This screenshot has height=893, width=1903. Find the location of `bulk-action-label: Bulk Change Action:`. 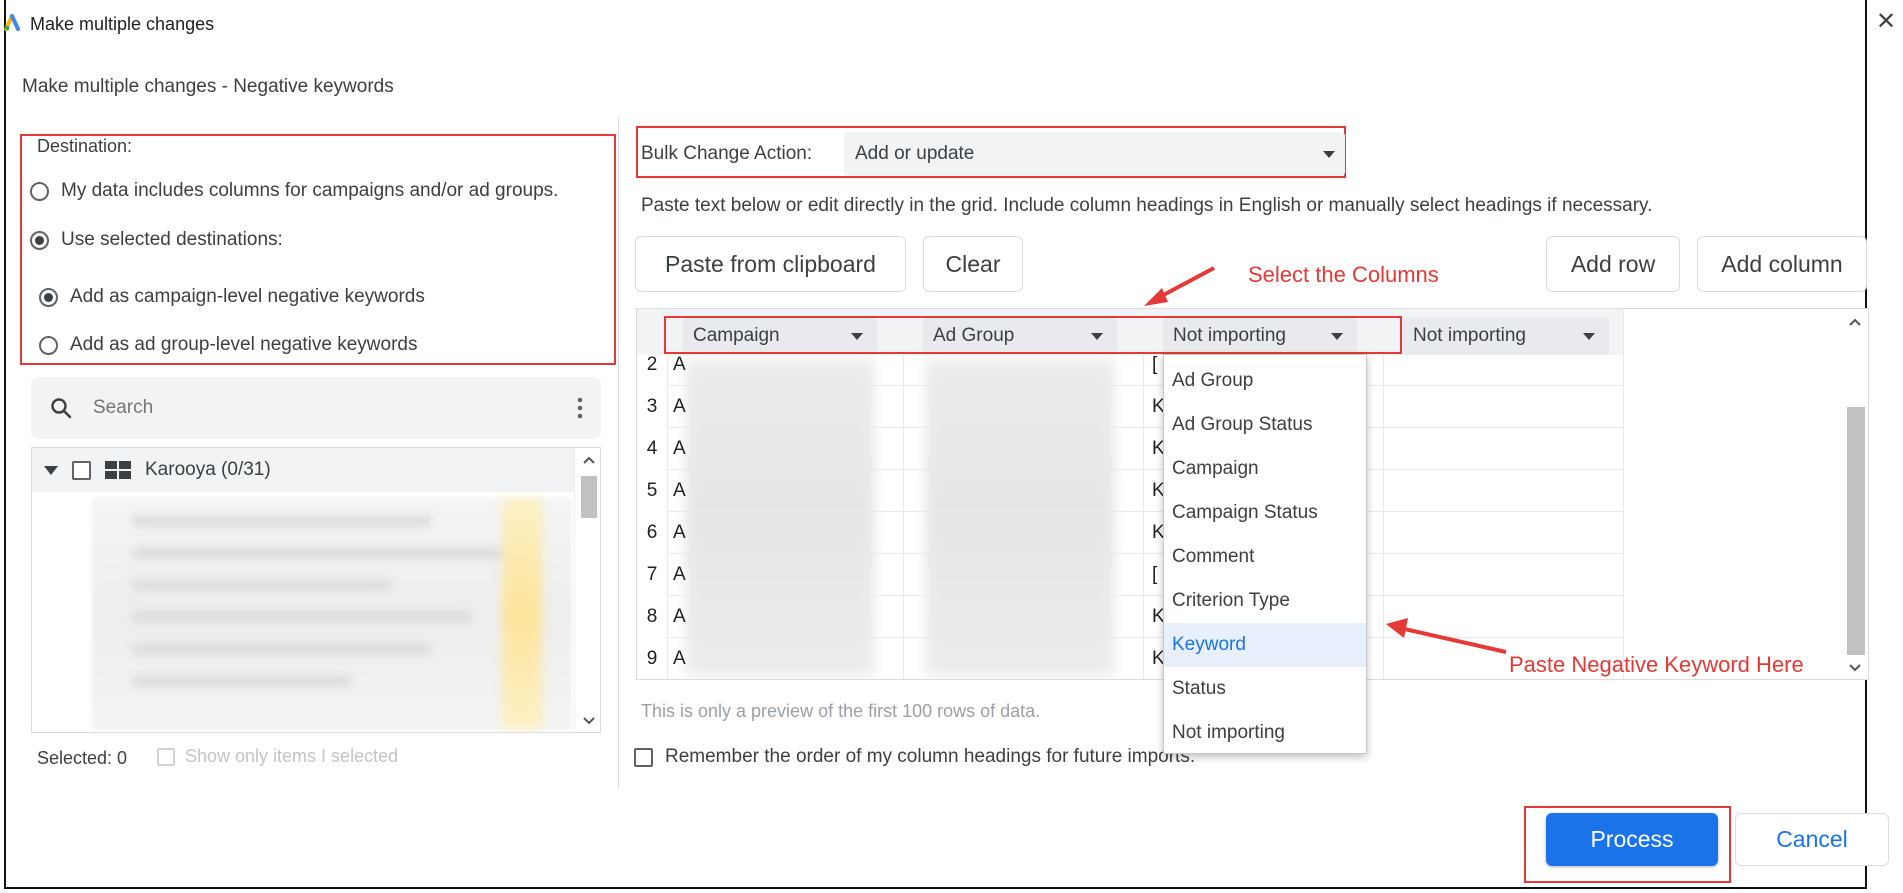

bulk-action-label: Bulk Change Action: is located at coordinates (727, 153).